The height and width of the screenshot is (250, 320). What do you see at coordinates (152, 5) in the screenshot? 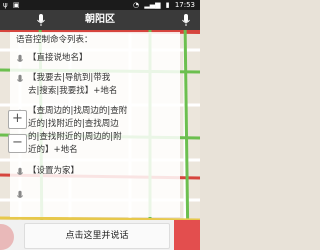
I see `signal-icon: ▂▄▆` at bounding box center [152, 5].